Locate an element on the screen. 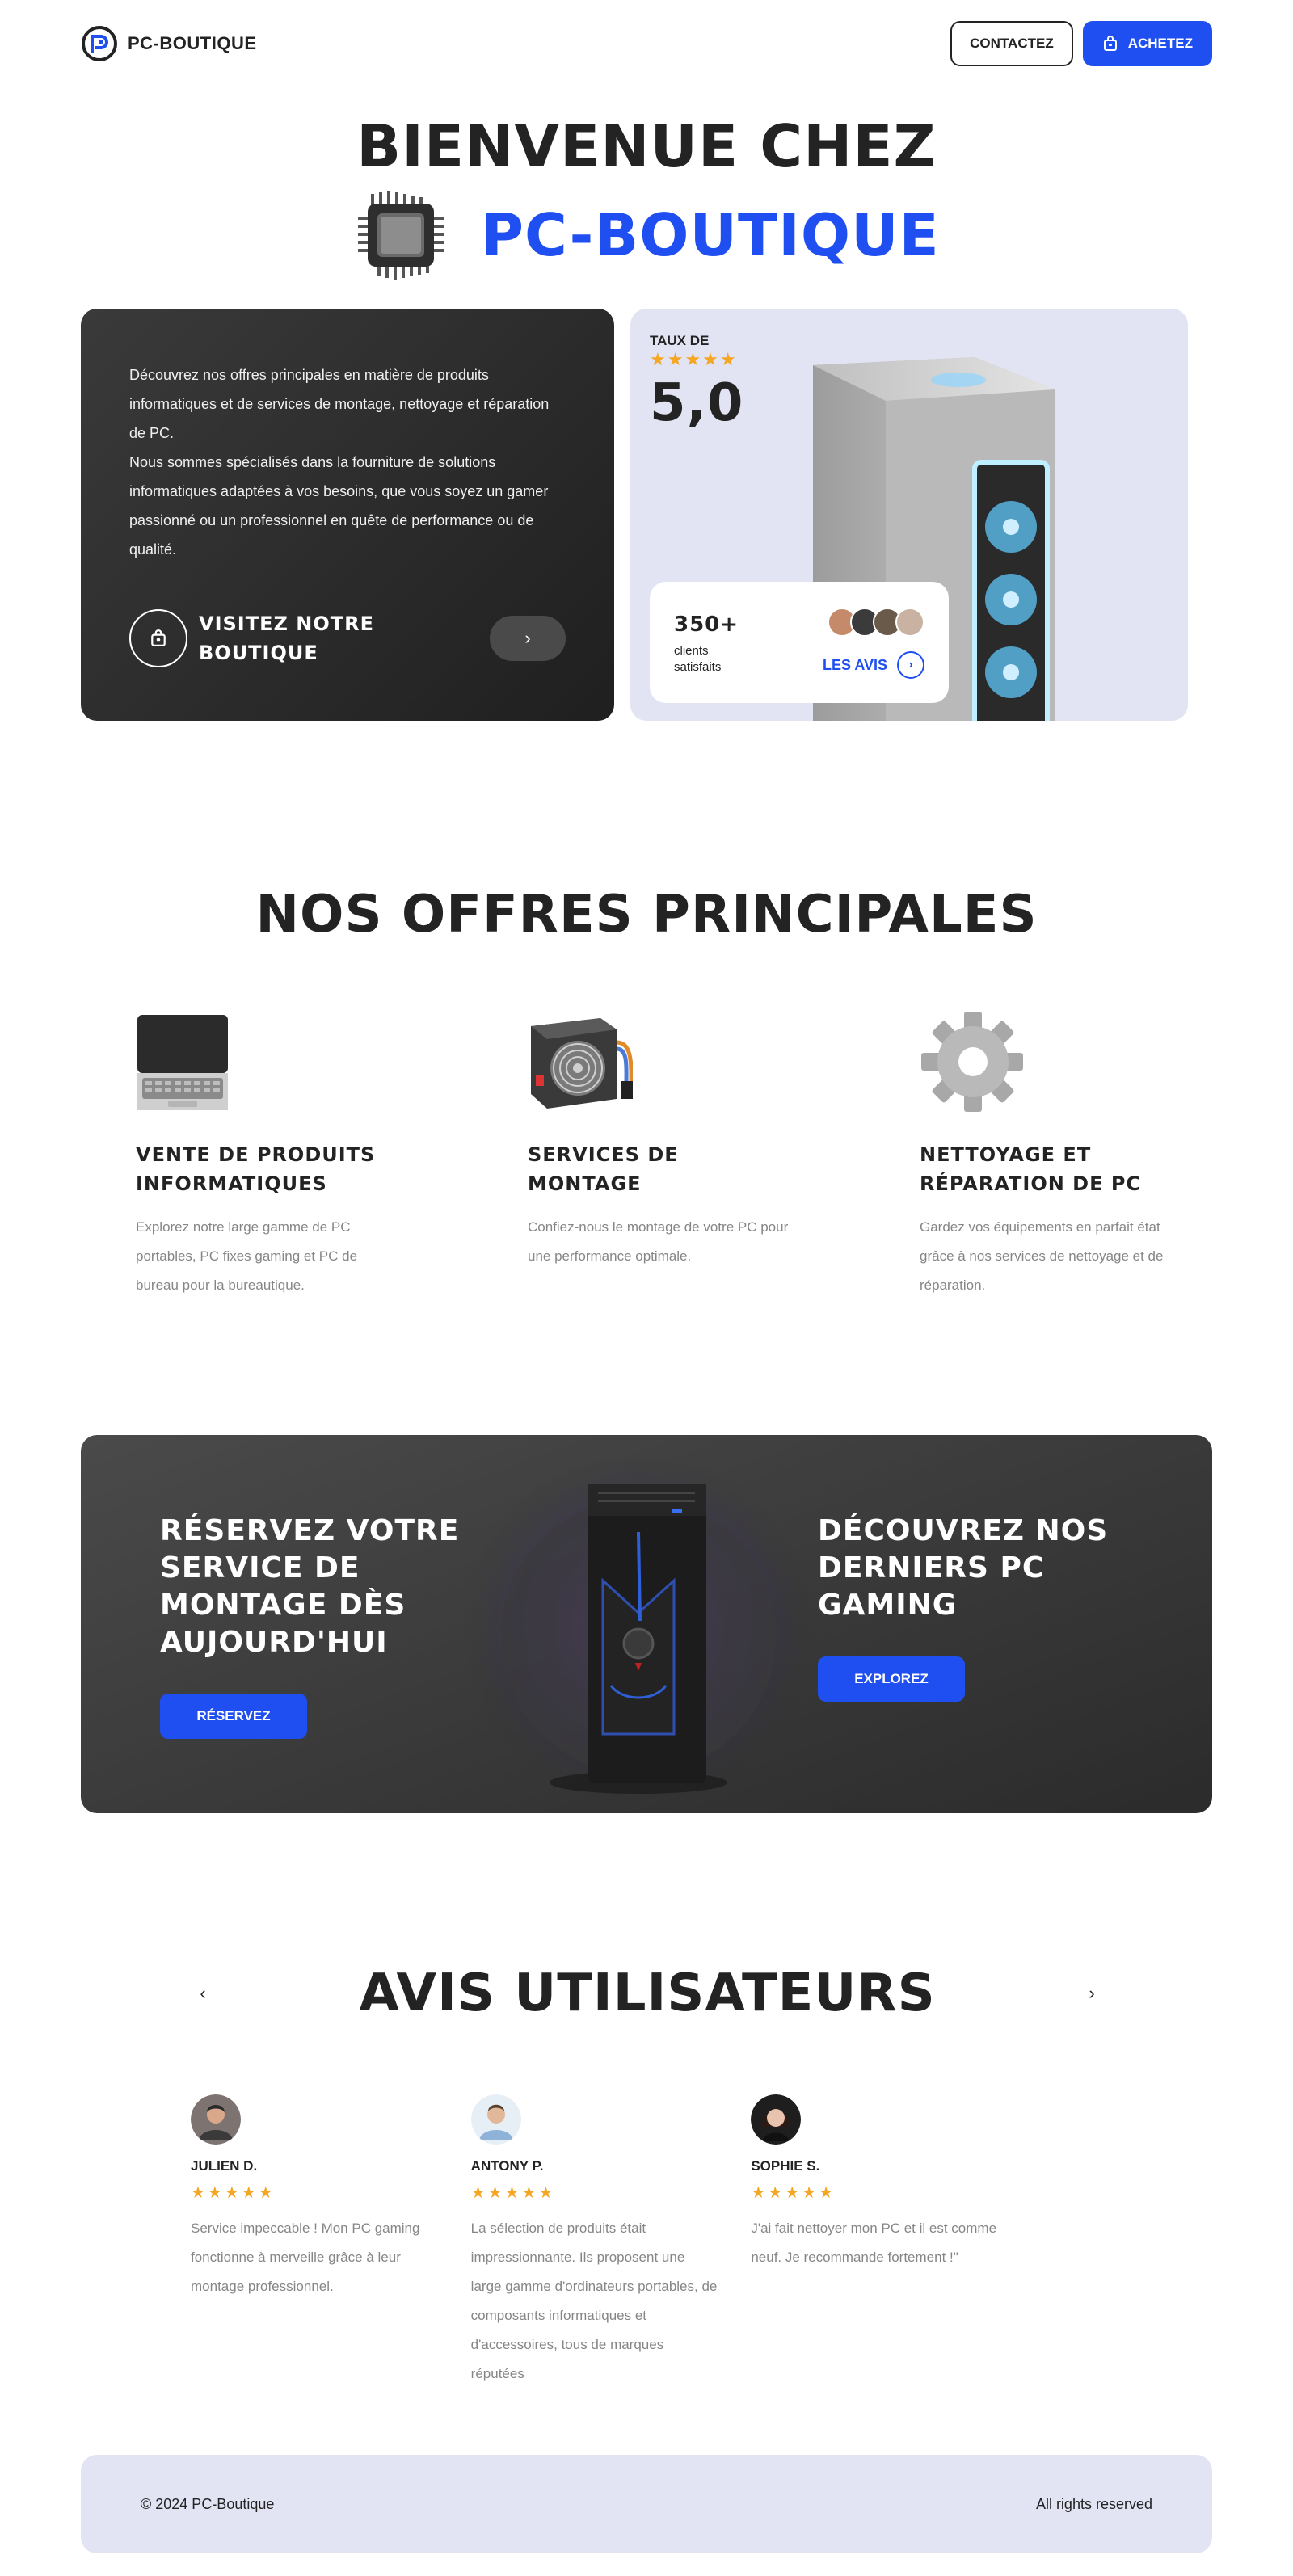 Image resolution: width=1293 pixels, height=2576 pixels. explore-button: EXPLOREZ is located at coordinates (891, 1679).